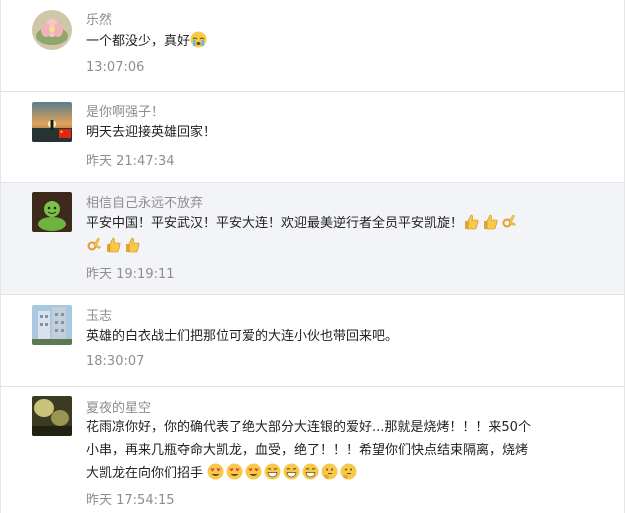 This screenshot has height=513, width=625. I want to click on comment-text: 平安中国！平安武汉！平安大连！欢迎最美逆行者全员平安凯旋！, so click(331, 235).